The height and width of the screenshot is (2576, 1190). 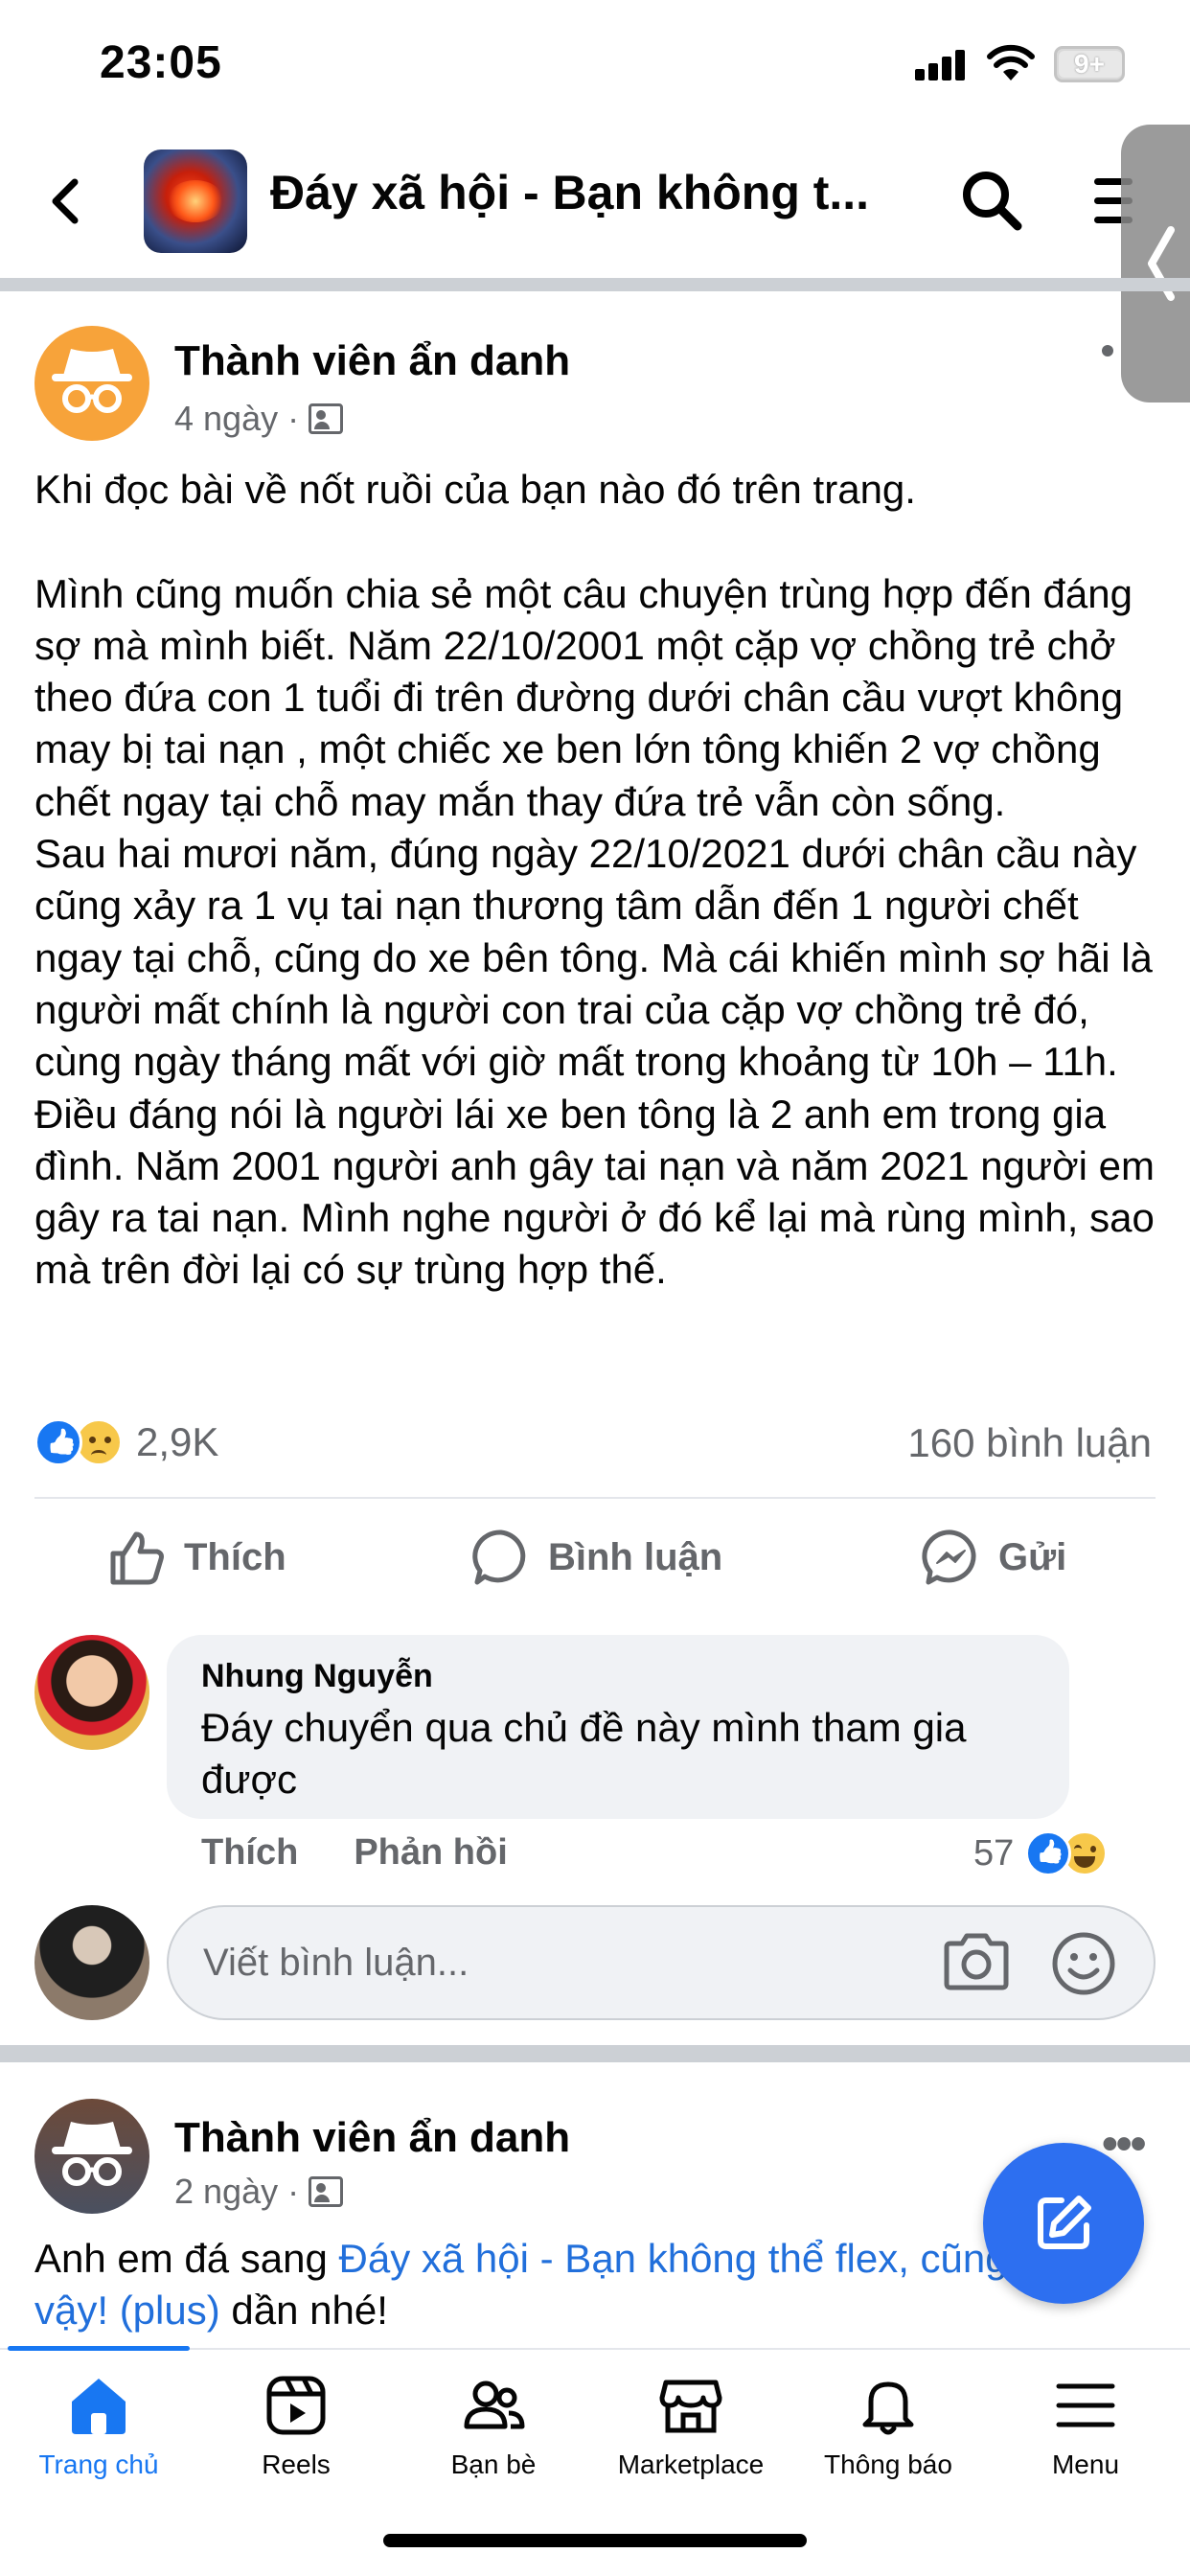 What do you see at coordinates (991, 200) in the screenshot?
I see `search-icon` at bounding box center [991, 200].